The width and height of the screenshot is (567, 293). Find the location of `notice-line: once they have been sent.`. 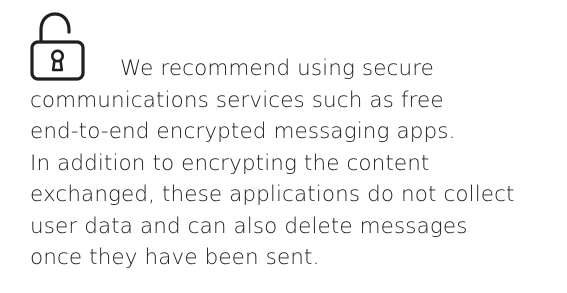

notice-line: once they have been sent. is located at coordinates (175, 257).